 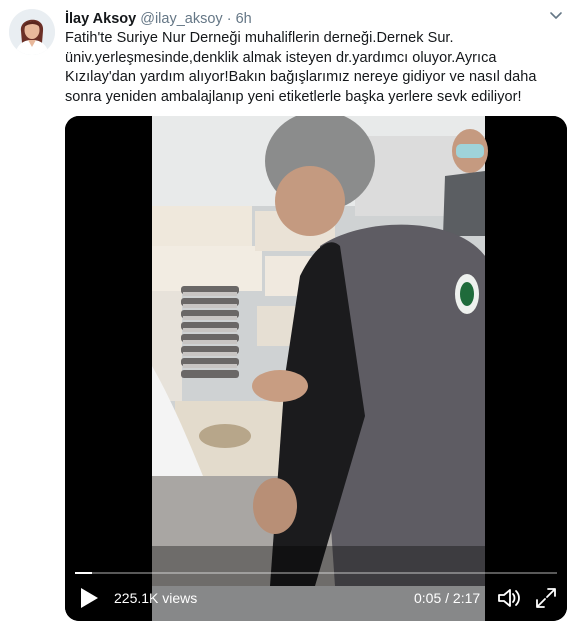 What do you see at coordinates (466, 598) in the screenshot?
I see `duration: 2:17` at bounding box center [466, 598].